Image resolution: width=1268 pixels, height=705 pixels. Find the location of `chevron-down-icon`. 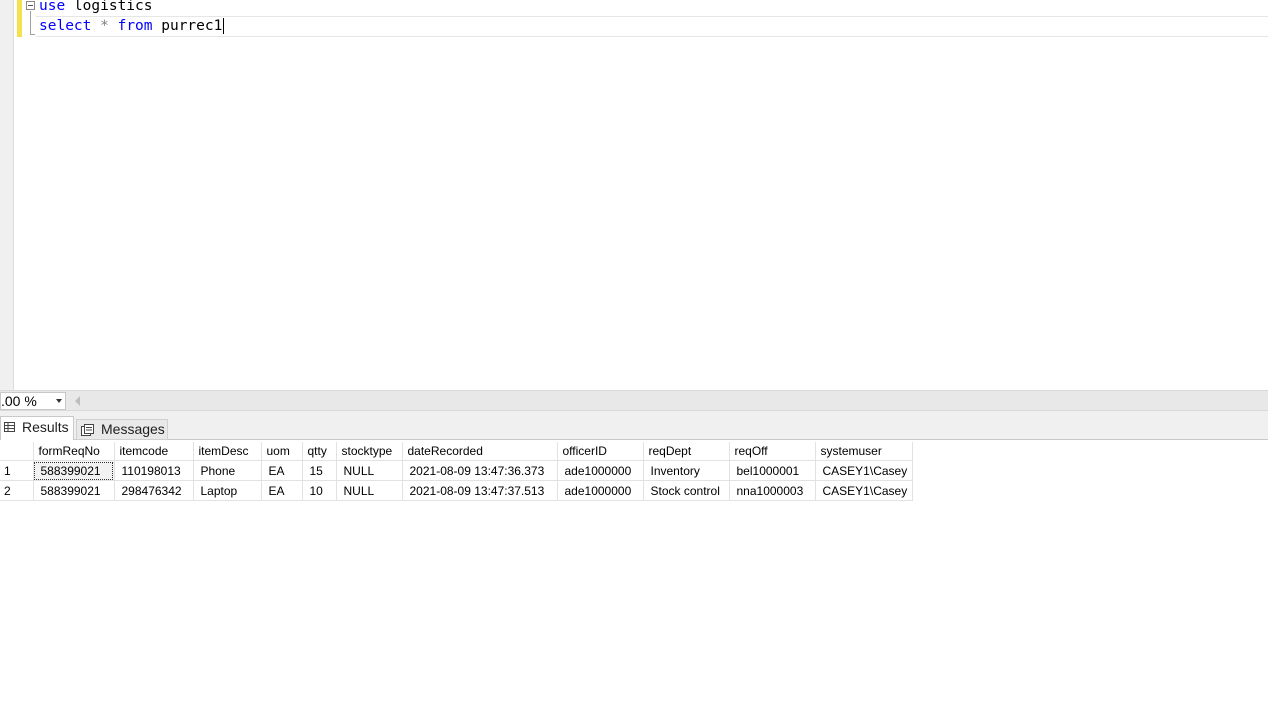

chevron-down-icon is located at coordinates (59, 401).